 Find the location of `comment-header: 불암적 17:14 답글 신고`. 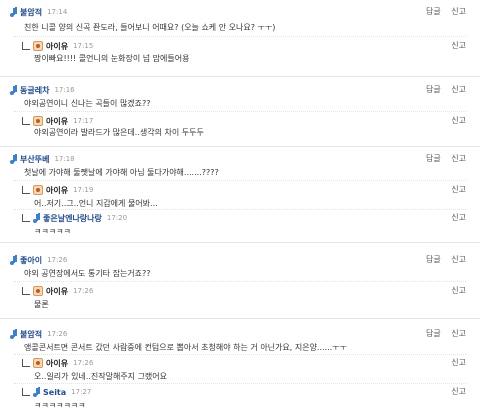

comment-header: 불암적 17:14 답글 신고 is located at coordinates (240, 12).